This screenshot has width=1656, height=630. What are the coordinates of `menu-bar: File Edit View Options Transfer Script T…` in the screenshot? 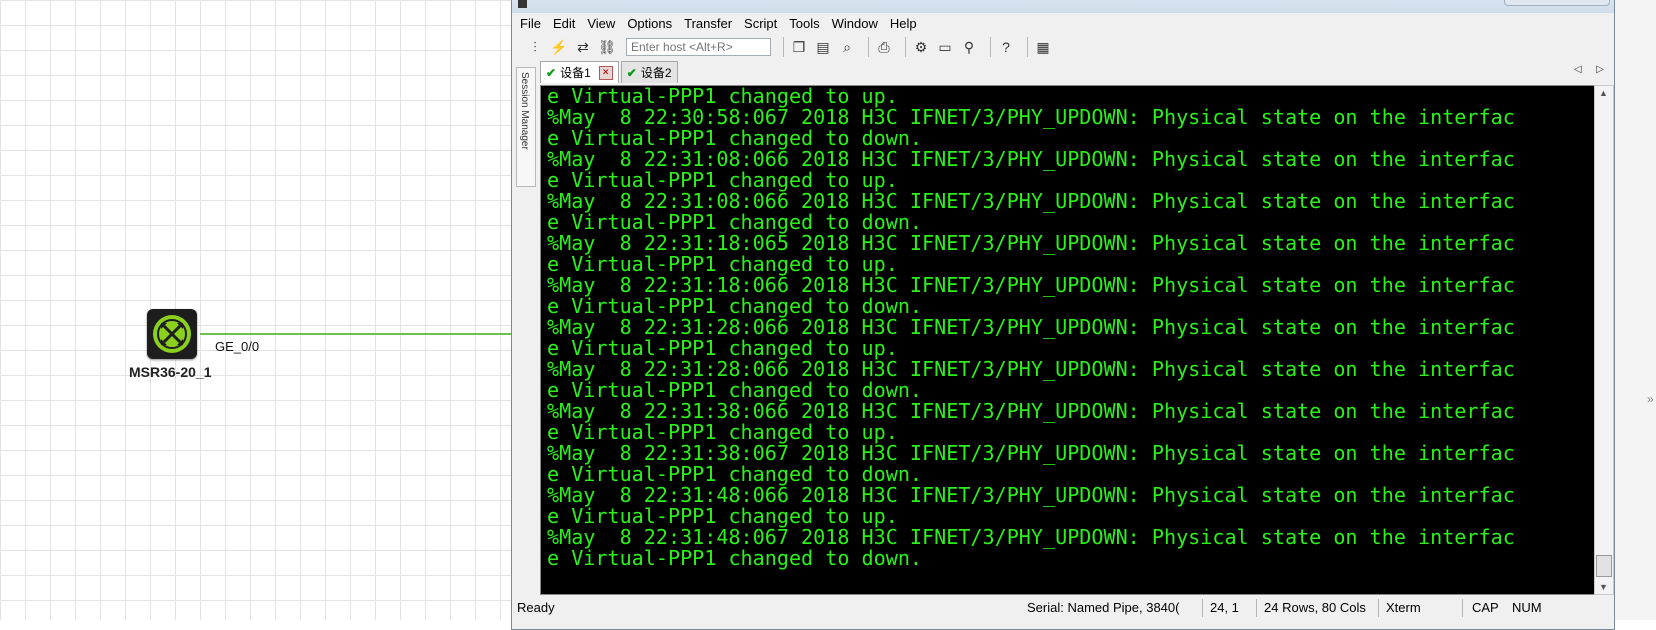 It's located at (1063, 23).